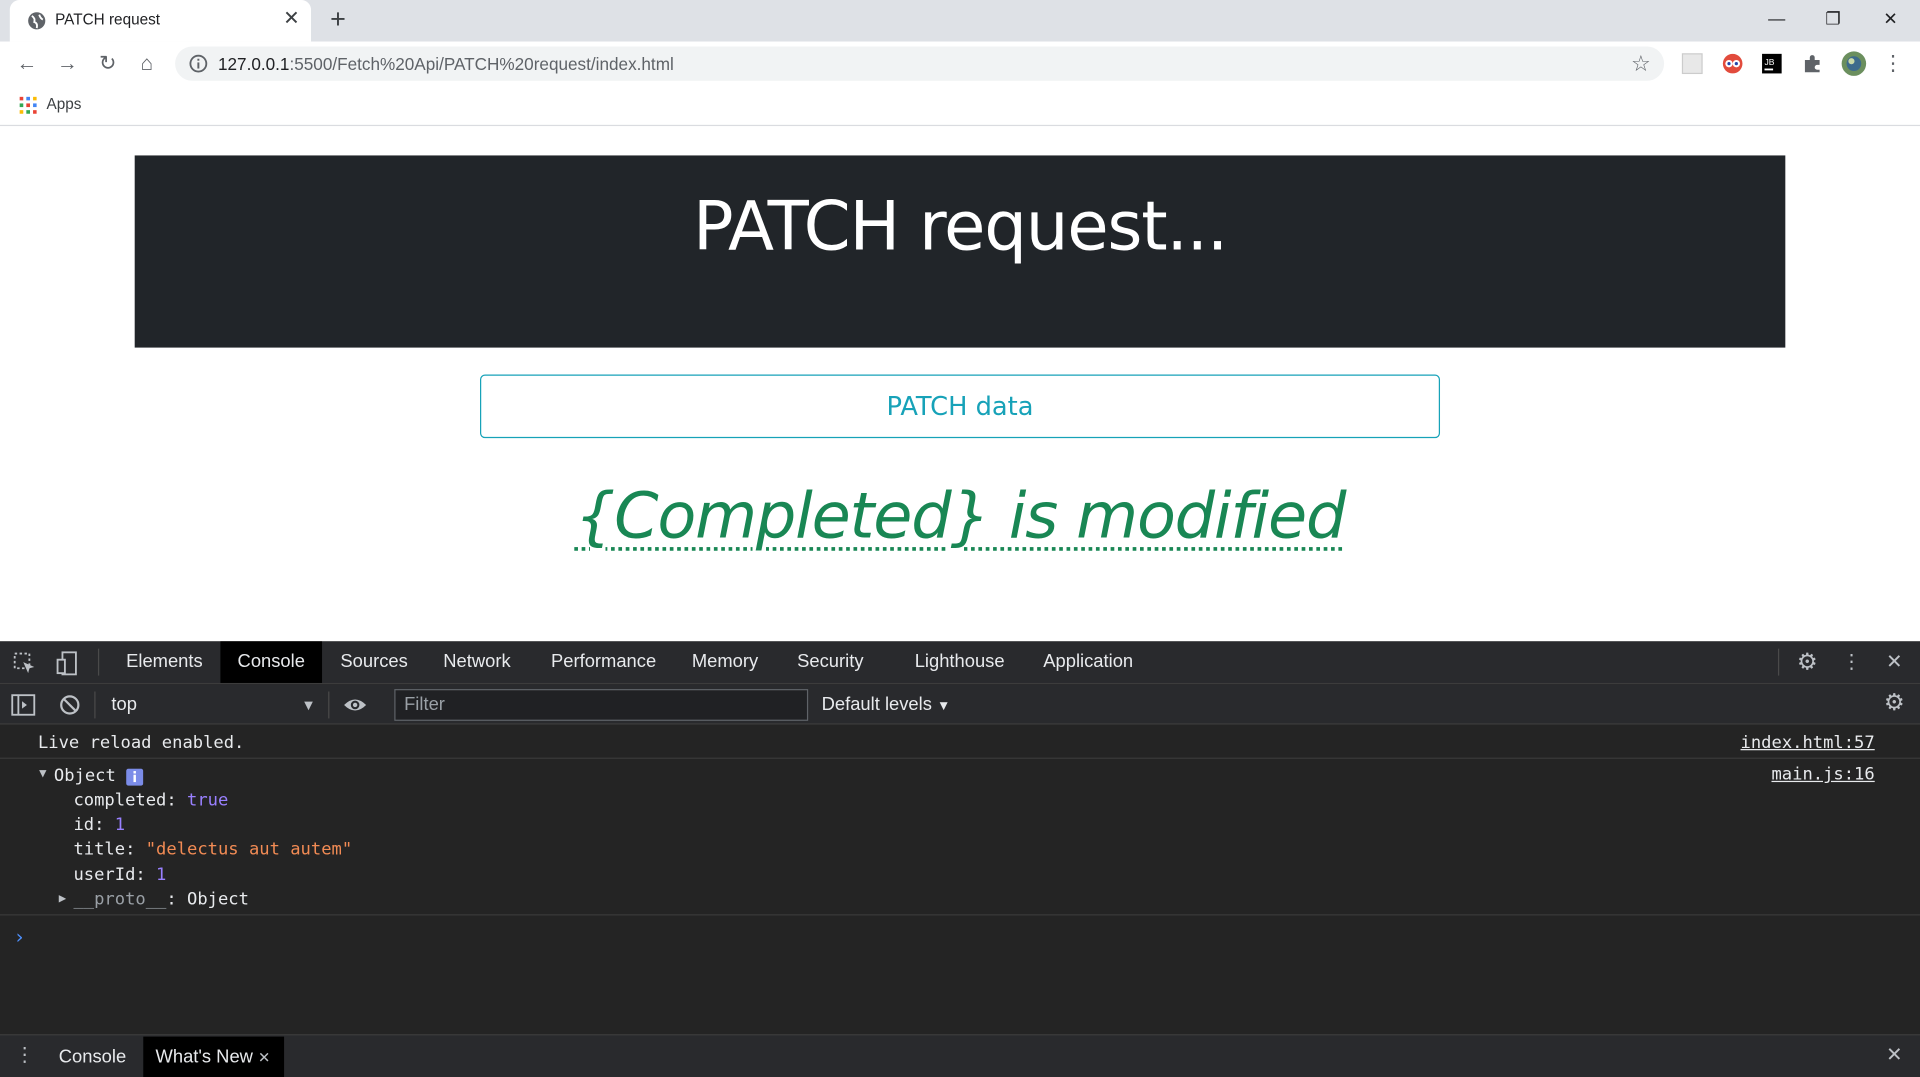 The image size is (1920, 1077). I want to click on console-settings-gear-icon: ⚙, so click(1894, 703).